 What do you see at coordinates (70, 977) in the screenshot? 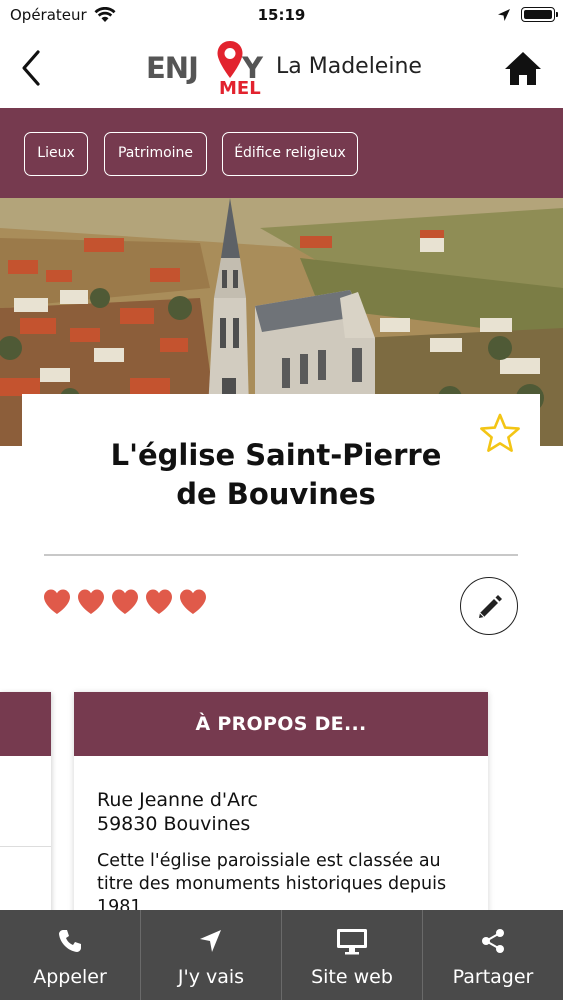
I see `call-label: Appeler` at bounding box center [70, 977].